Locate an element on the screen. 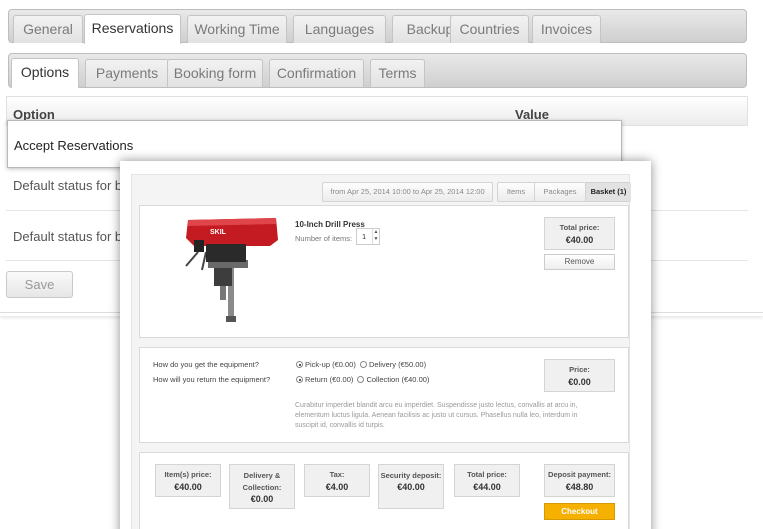 Image resolution: width=763 pixels, height=529 pixels. delivery-collection-label: Delivery & Collection: is located at coordinates (262, 481).